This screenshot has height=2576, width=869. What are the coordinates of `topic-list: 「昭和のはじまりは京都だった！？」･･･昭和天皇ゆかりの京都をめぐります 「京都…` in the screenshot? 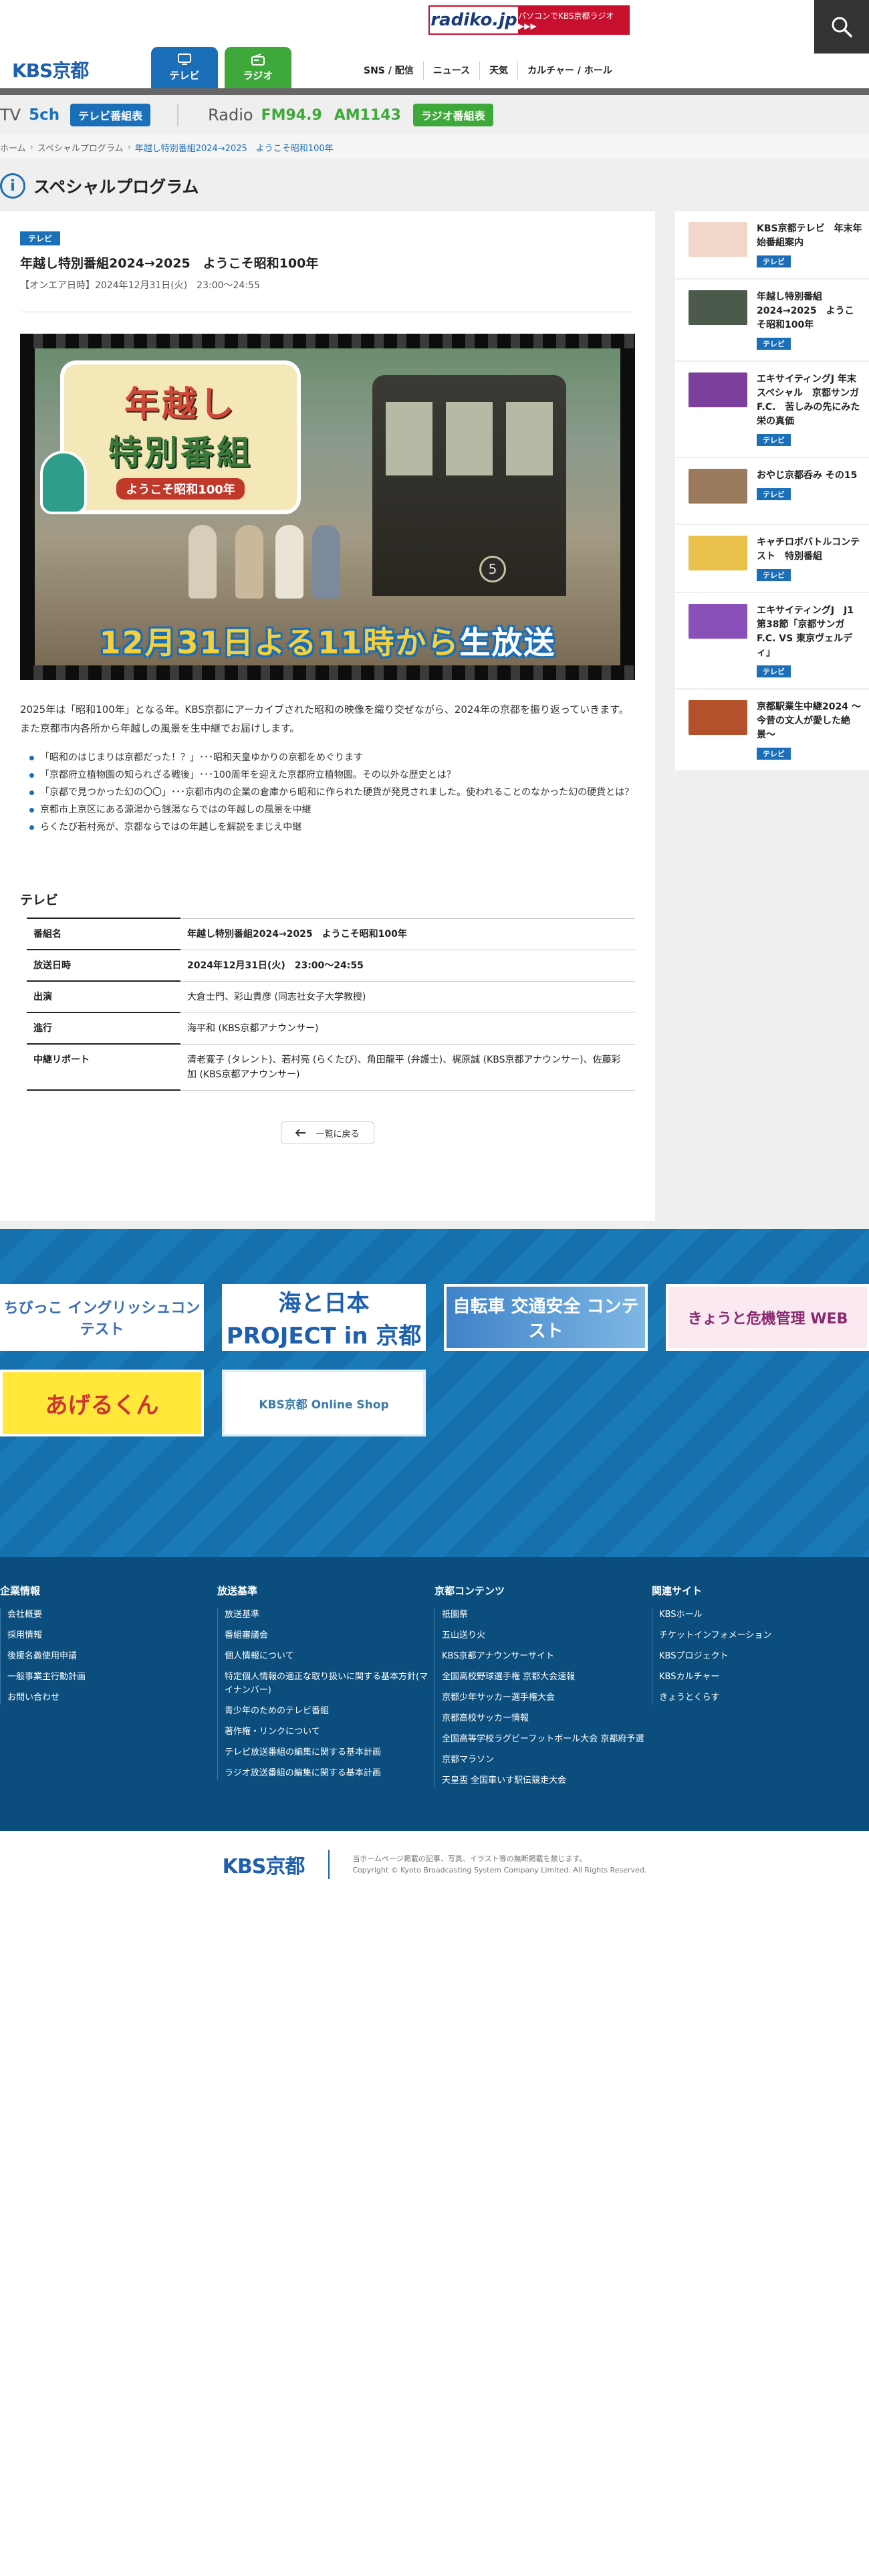 It's located at (327, 792).